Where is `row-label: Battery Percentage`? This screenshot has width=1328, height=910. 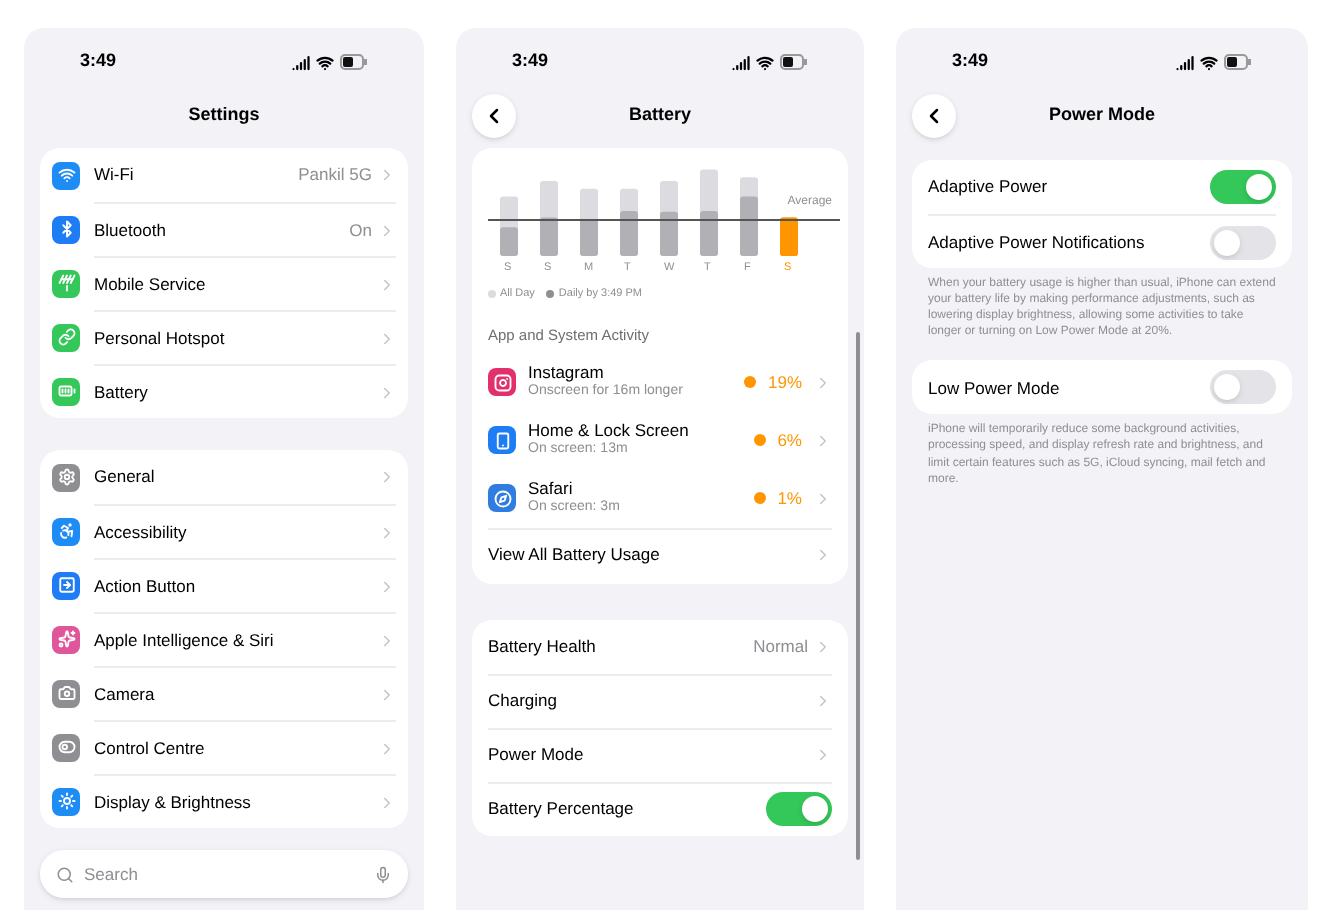 row-label: Battery Percentage is located at coordinates (562, 809).